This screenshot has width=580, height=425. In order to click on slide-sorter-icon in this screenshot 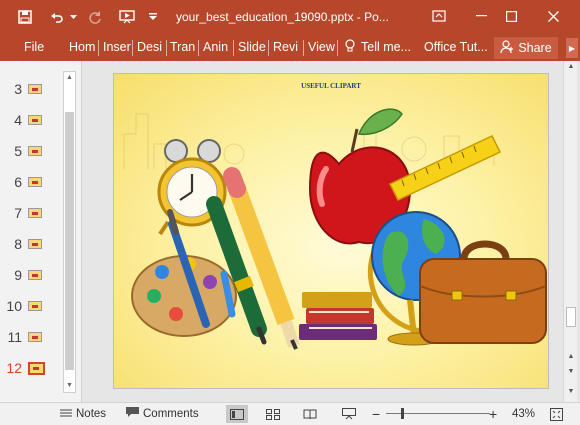, I will do `click(273, 414)`.